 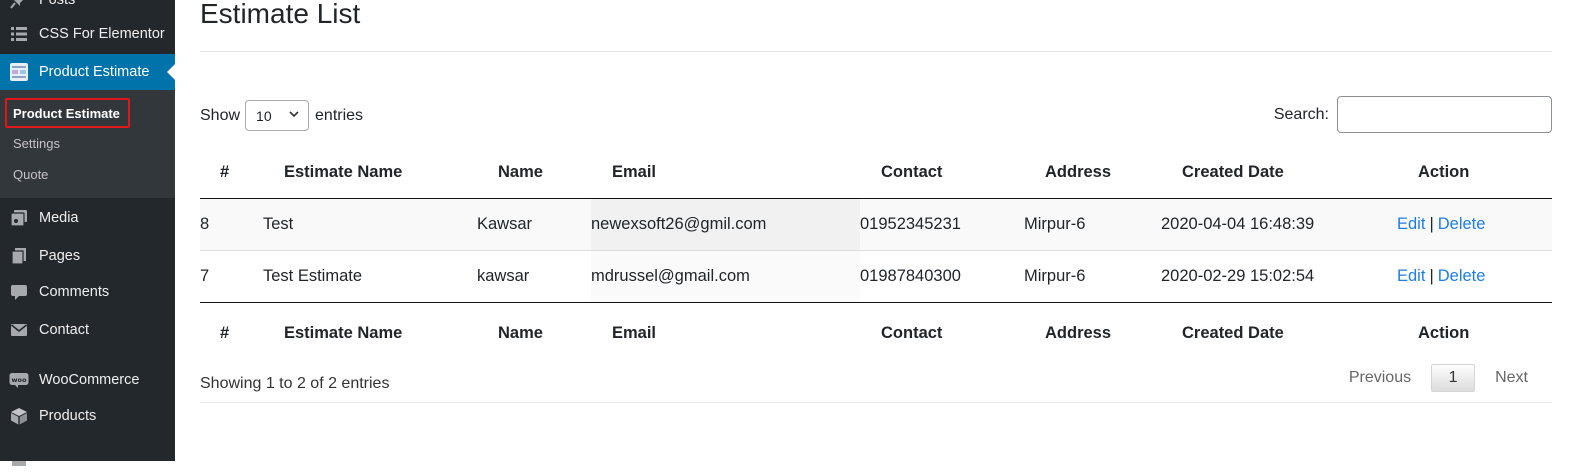 What do you see at coordinates (87, 256) in the screenshot?
I see `sidebar-item-pages: Pages` at bounding box center [87, 256].